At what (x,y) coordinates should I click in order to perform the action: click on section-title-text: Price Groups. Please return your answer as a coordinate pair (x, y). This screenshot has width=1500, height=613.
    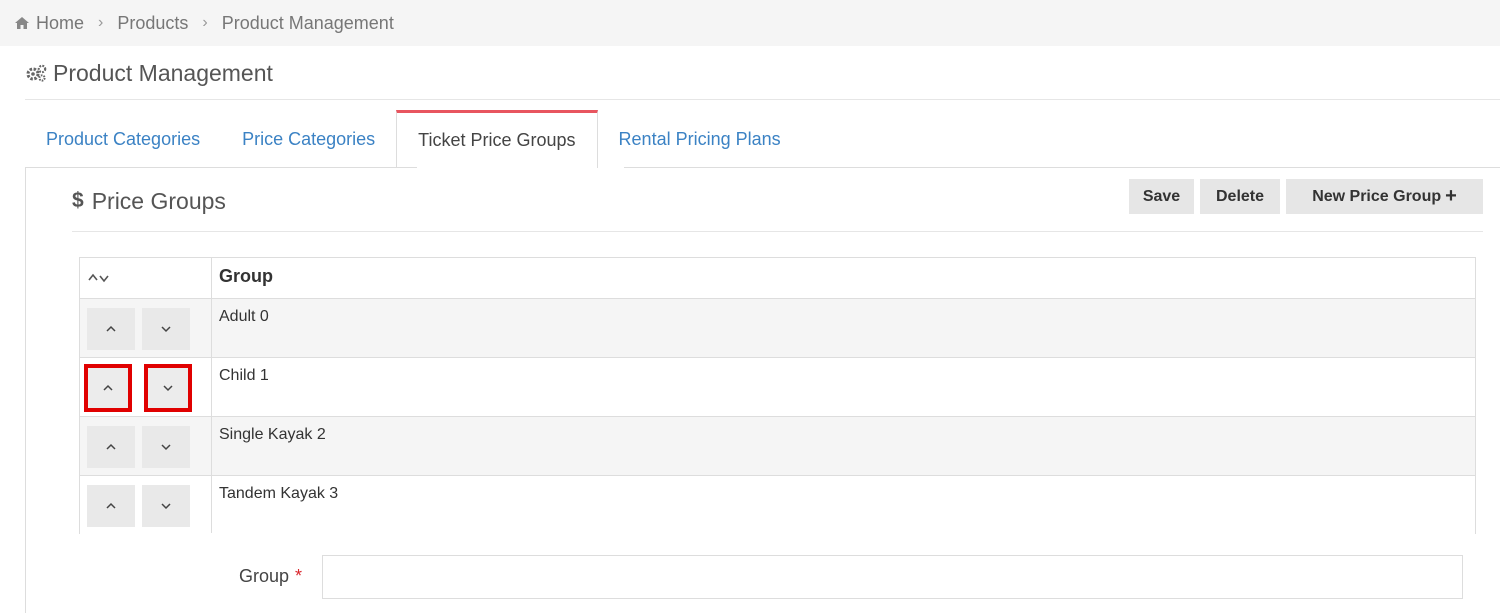
    Looking at the image, I should click on (158, 200).